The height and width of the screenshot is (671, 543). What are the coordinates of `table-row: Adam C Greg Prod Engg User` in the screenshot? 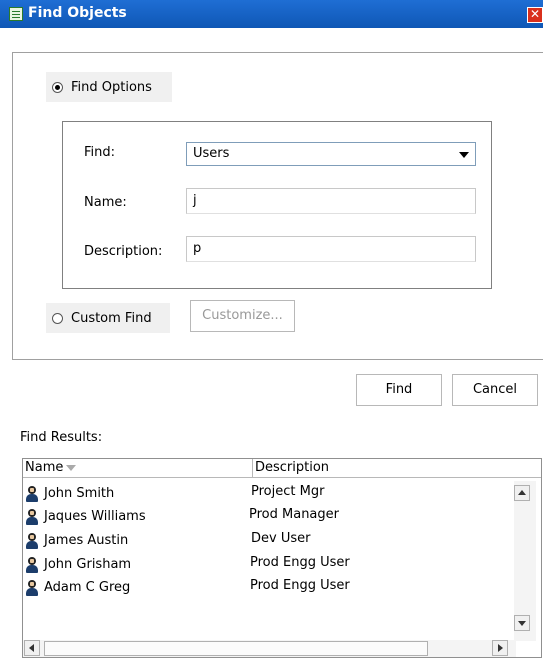 It's located at (265, 589).